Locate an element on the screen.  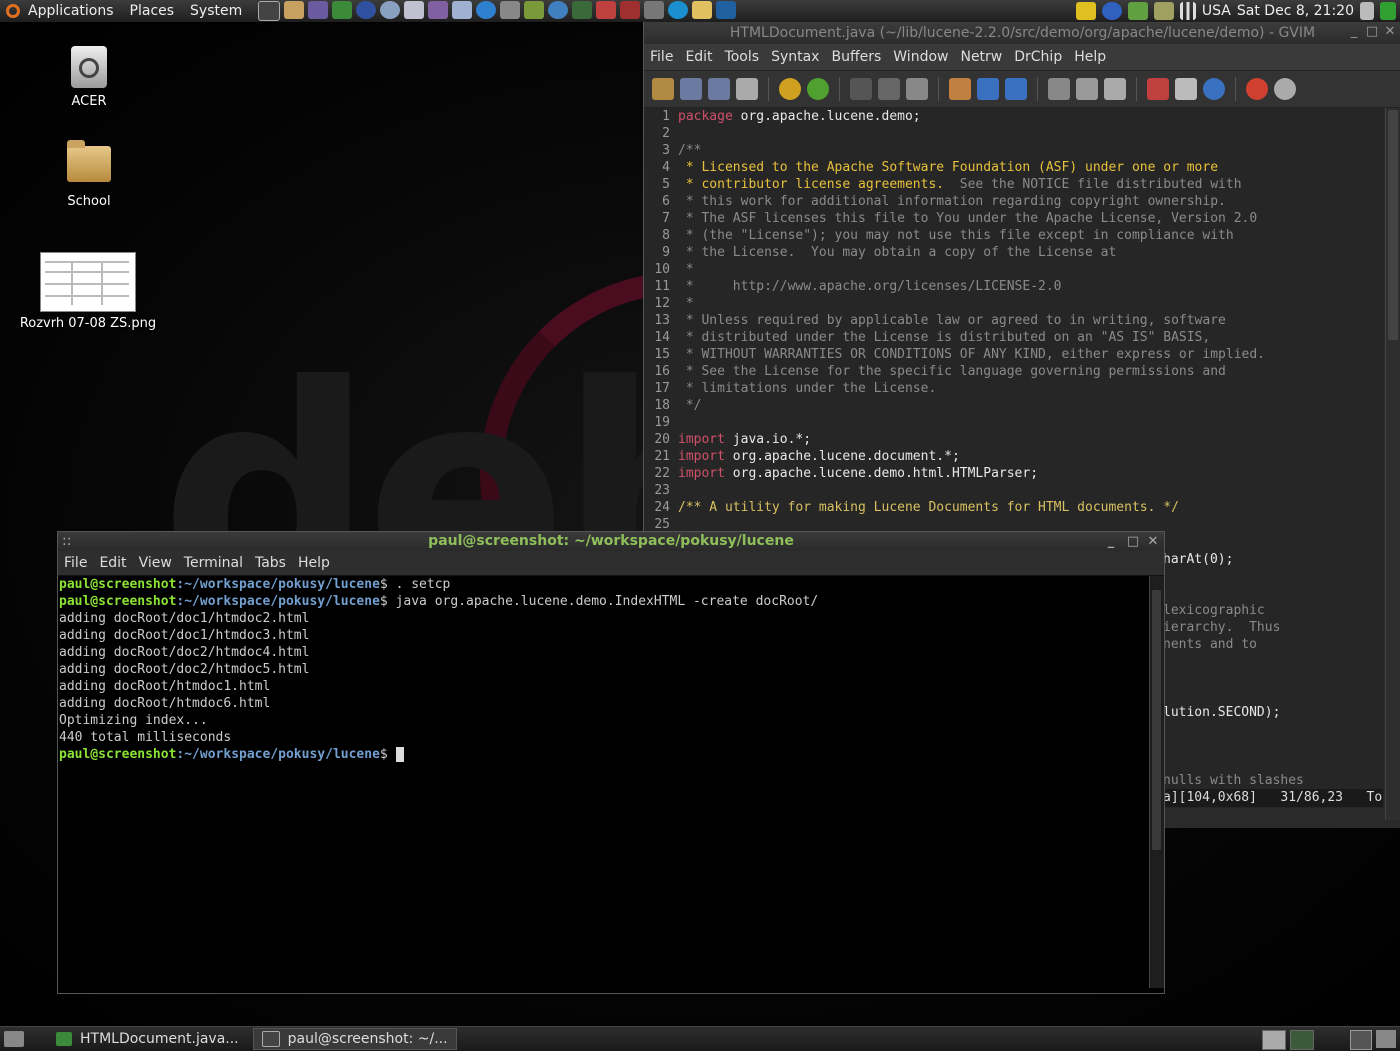
desktop-icon-image: Rozvrh 07-08 ZS.png is located at coordinates (88, 291).